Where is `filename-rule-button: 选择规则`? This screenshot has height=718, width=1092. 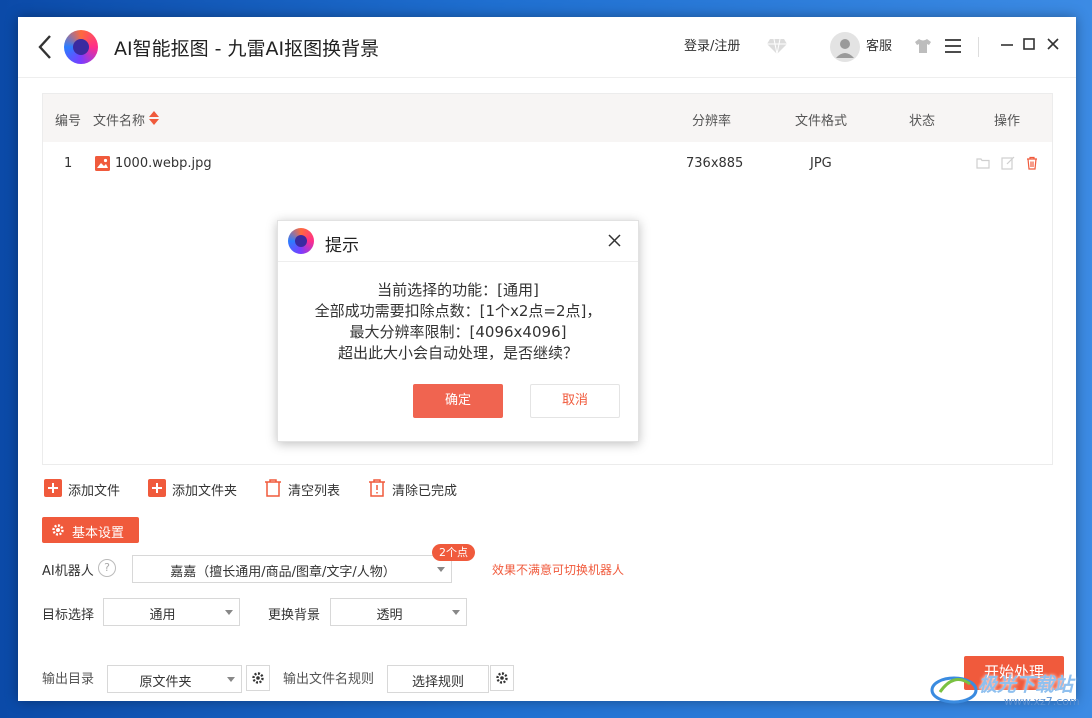 filename-rule-button: 选择规则 is located at coordinates (438, 679).